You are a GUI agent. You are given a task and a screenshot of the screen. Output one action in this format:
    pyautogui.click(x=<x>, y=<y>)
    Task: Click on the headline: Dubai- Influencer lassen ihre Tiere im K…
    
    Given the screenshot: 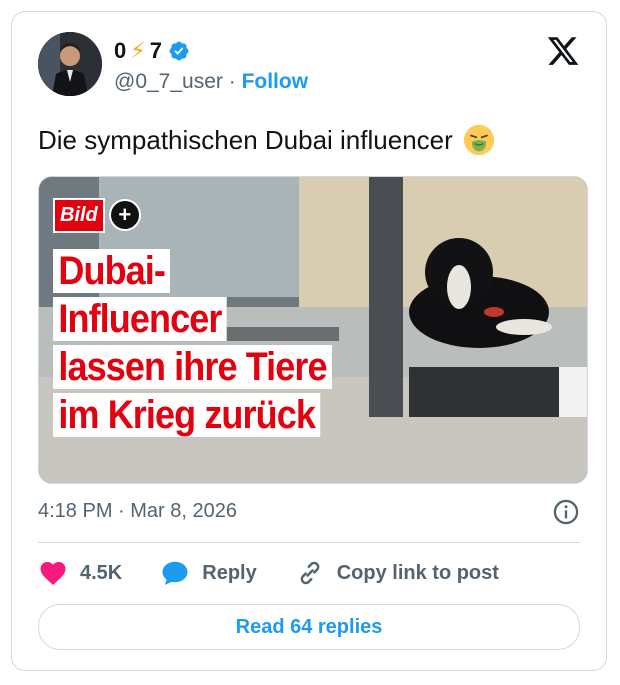 What is the action you would take?
    pyautogui.click(x=208, y=345)
    